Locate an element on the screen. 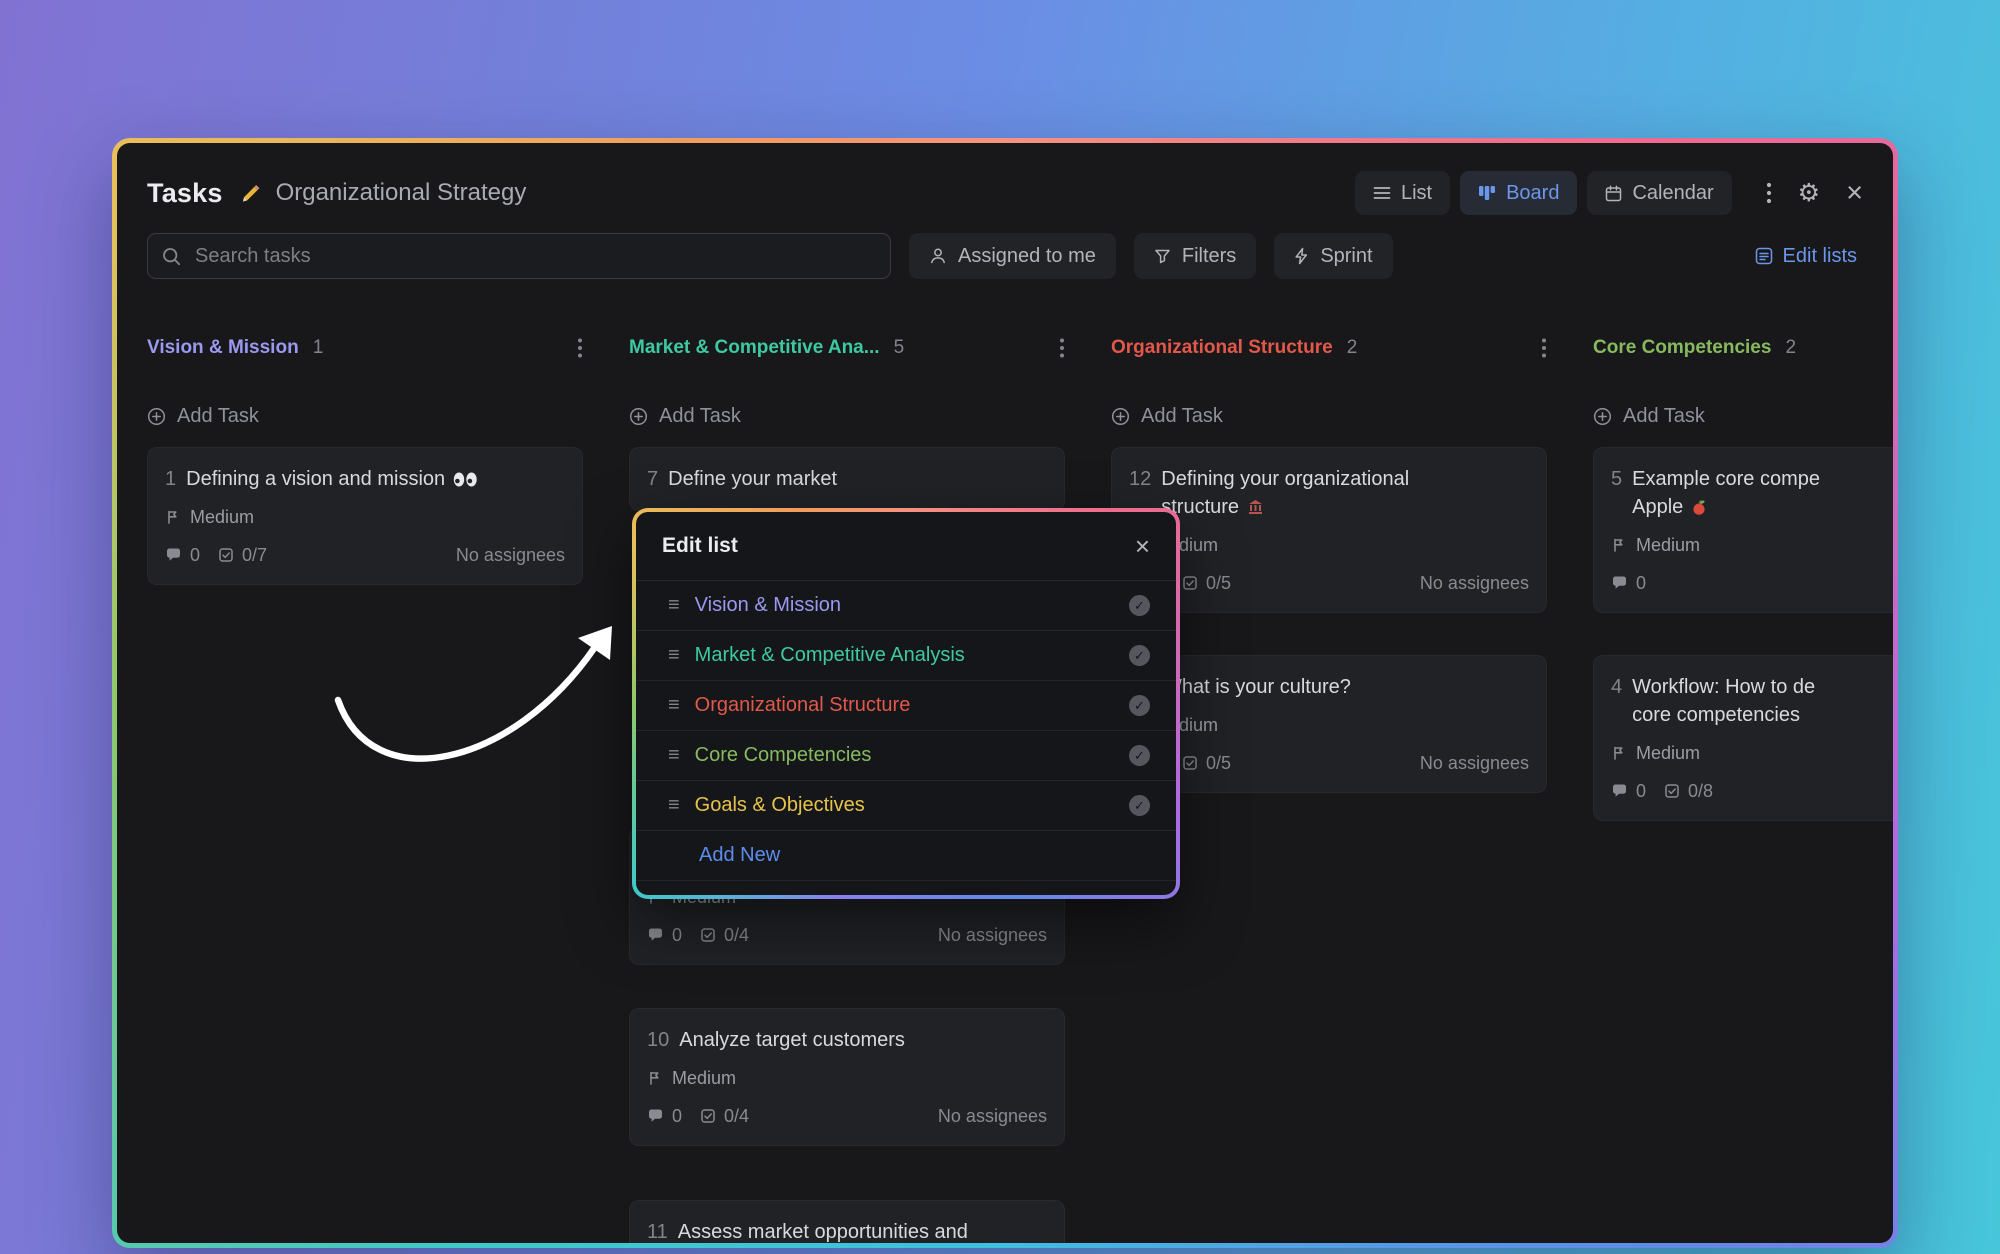 Image resolution: width=2000 pixels, height=1254 pixels. column-count: 1 is located at coordinates (318, 347).